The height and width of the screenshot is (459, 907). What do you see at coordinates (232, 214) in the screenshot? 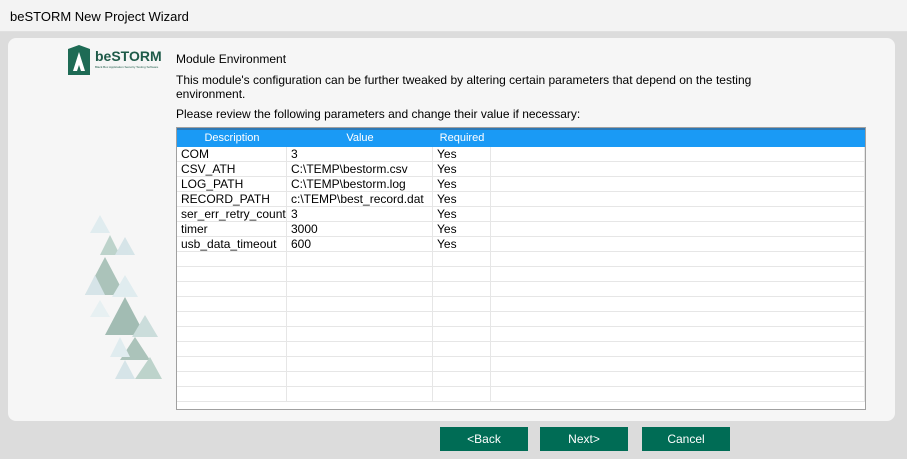
I see `cell-description: ser_err_retry_count` at bounding box center [232, 214].